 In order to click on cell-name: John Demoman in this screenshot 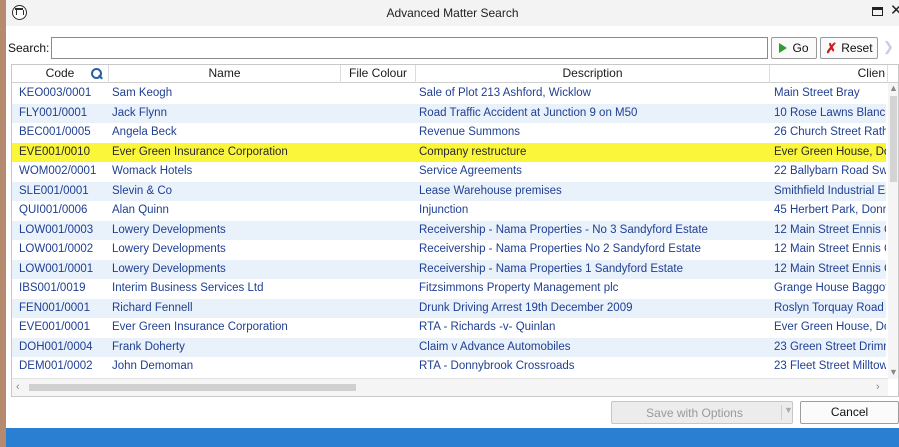, I will do `click(153, 366)`.